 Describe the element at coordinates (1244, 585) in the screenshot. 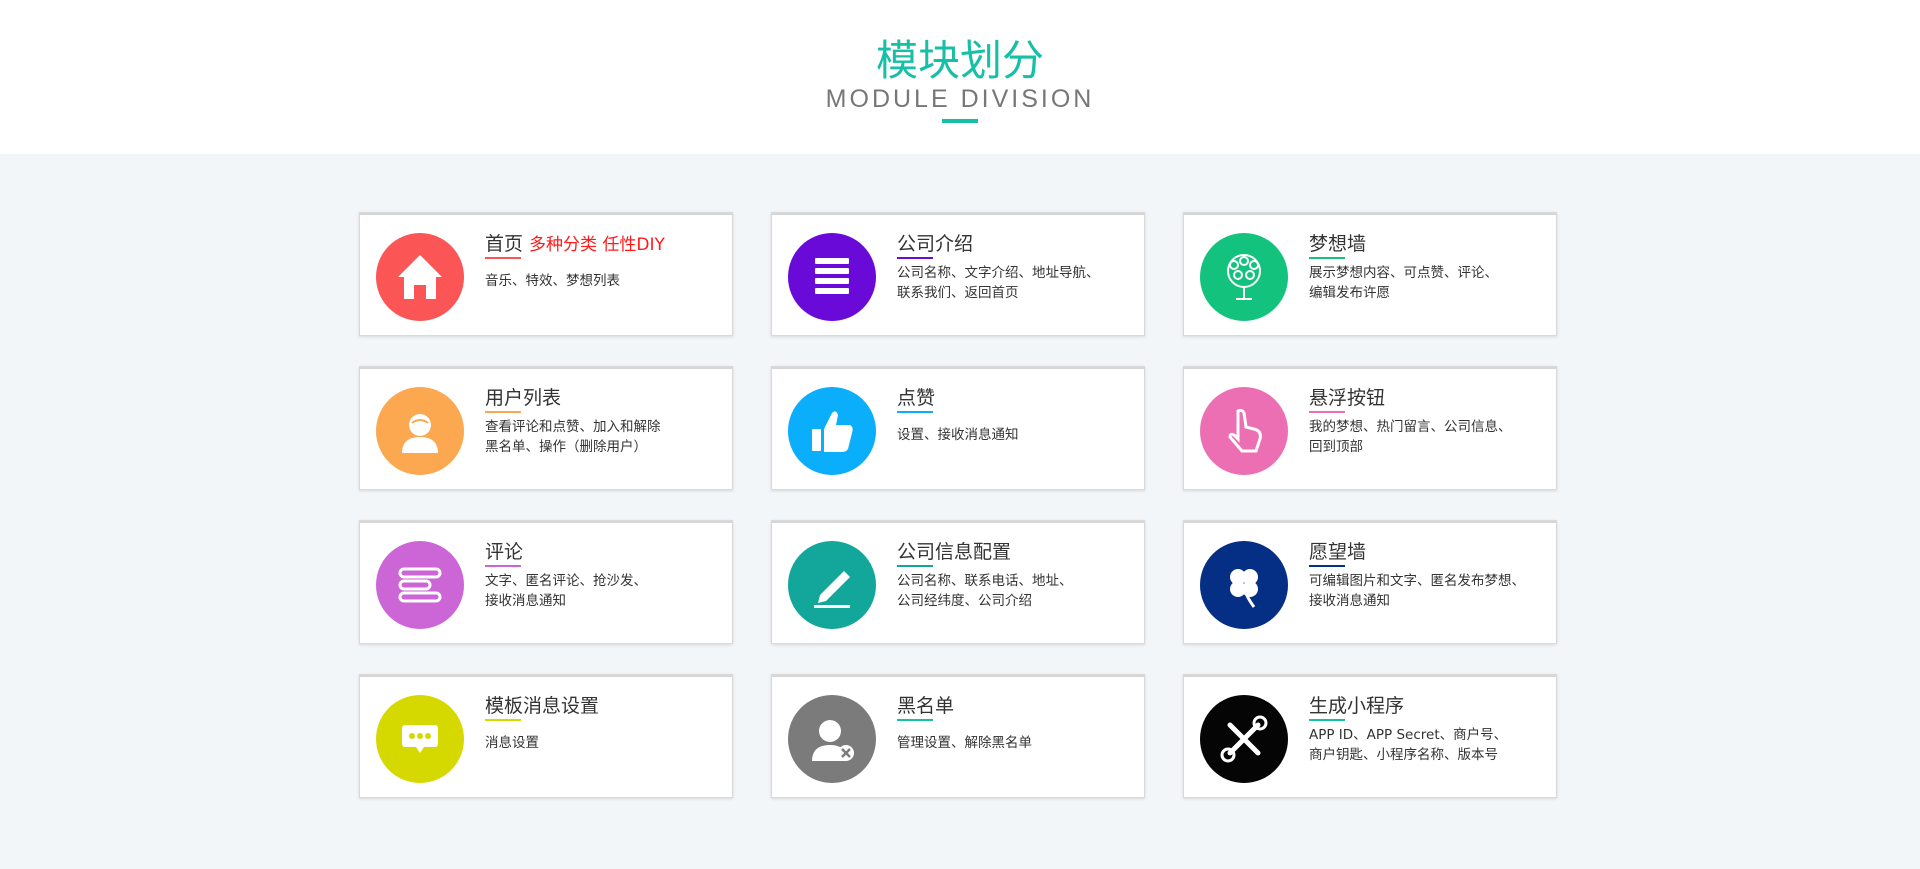

I see `clover-icon` at that location.